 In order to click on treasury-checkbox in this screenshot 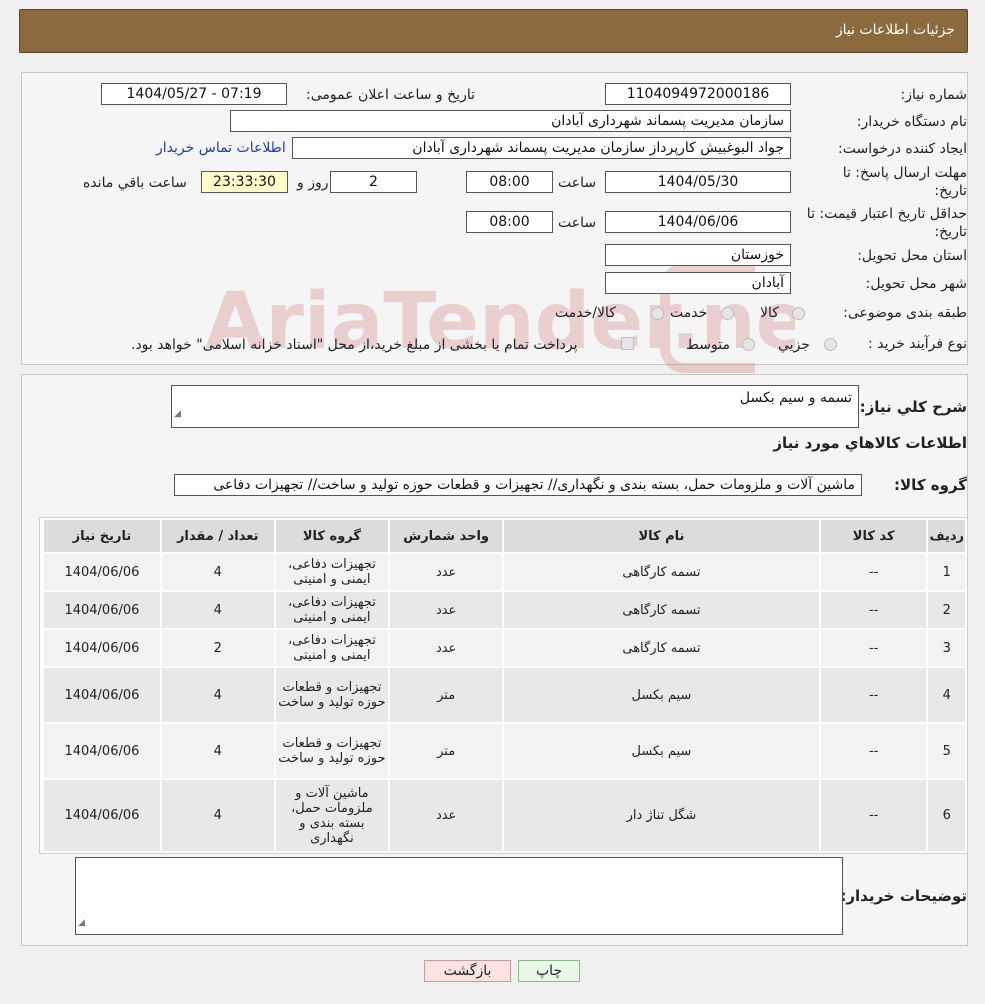, I will do `click(627, 343)`.